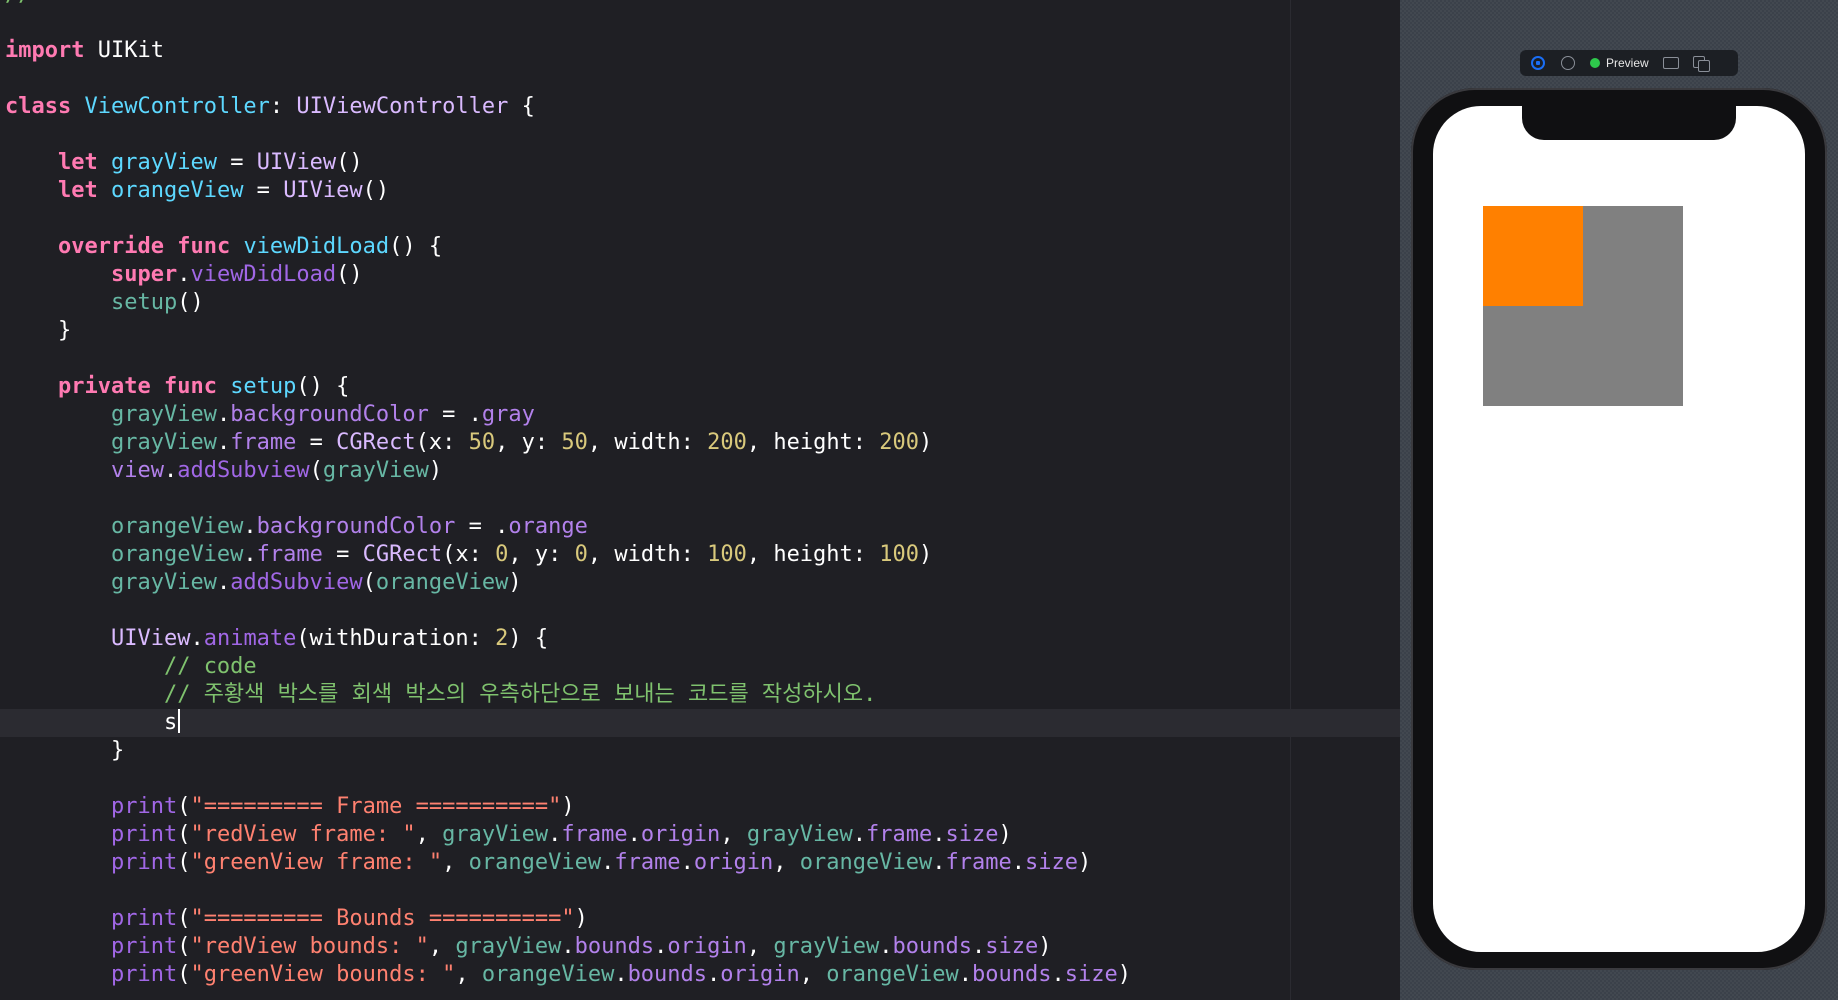 Image resolution: width=1838 pixels, height=1000 pixels. Describe the element at coordinates (702, 191) in the screenshot. I see `code-line: let orangeView = UIView()` at that location.